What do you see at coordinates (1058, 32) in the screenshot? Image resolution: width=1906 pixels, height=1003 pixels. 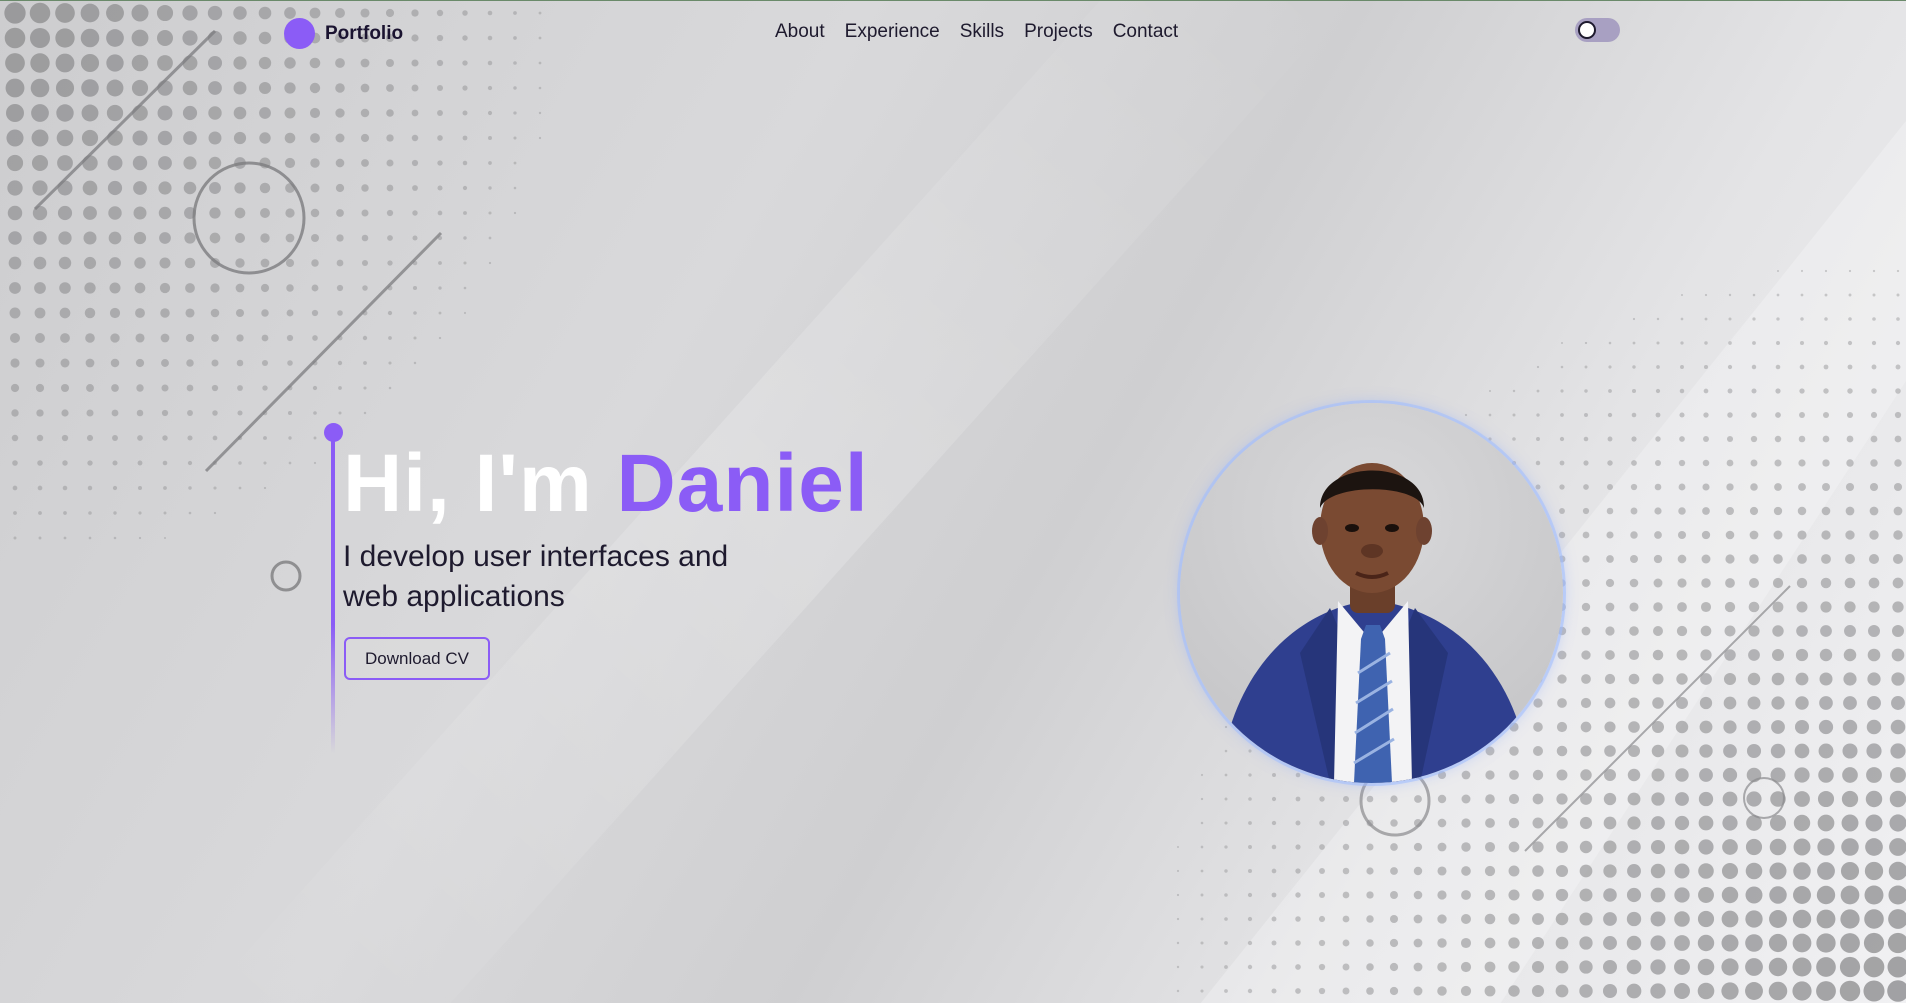 I see `nav-link-projects: Projects` at bounding box center [1058, 32].